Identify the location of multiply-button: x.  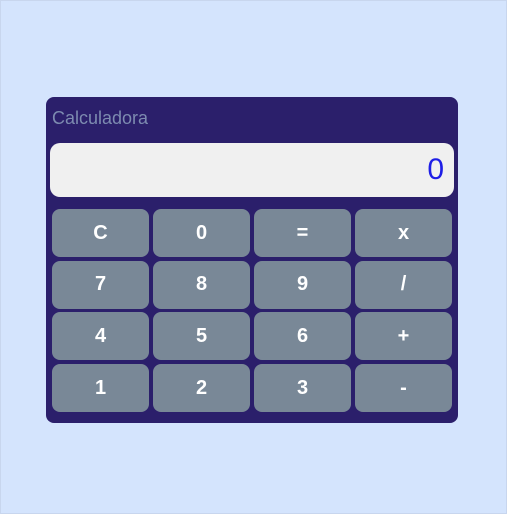
(403, 233).